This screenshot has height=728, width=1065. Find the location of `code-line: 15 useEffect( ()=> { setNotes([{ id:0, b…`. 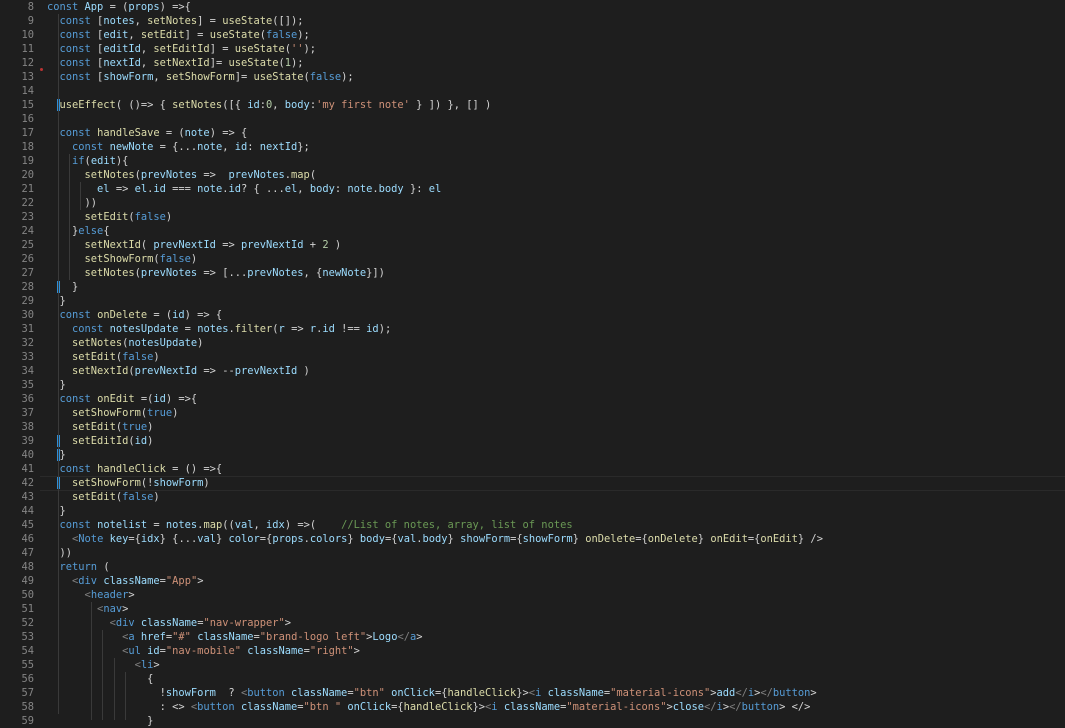

code-line: 15 useEffect( ()=> { setNotes([{ id:0, b… is located at coordinates (532, 105).